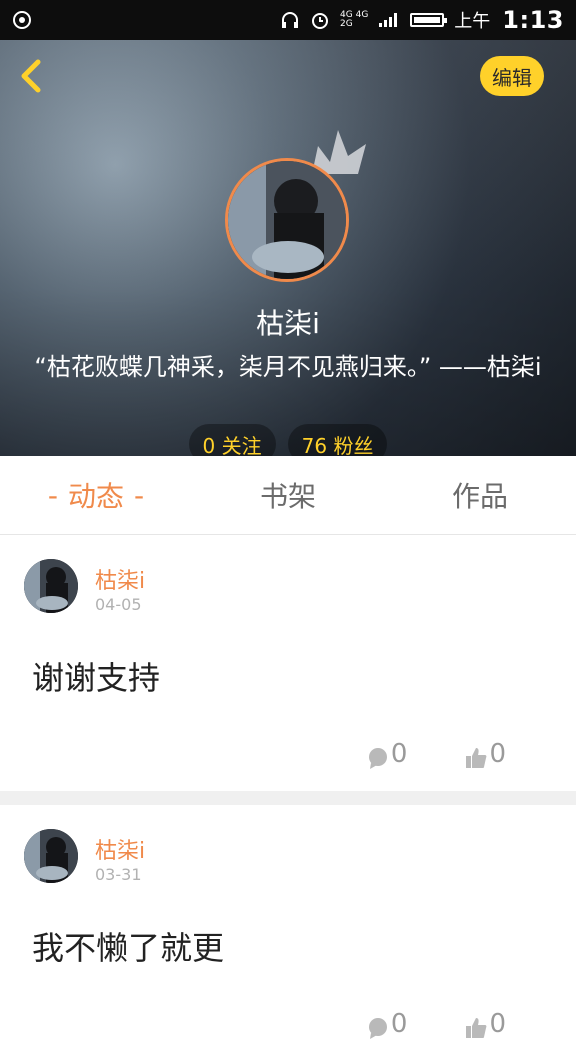  Describe the element at coordinates (128, 948) in the screenshot. I see `post-content: 我不懒了就更` at that location.